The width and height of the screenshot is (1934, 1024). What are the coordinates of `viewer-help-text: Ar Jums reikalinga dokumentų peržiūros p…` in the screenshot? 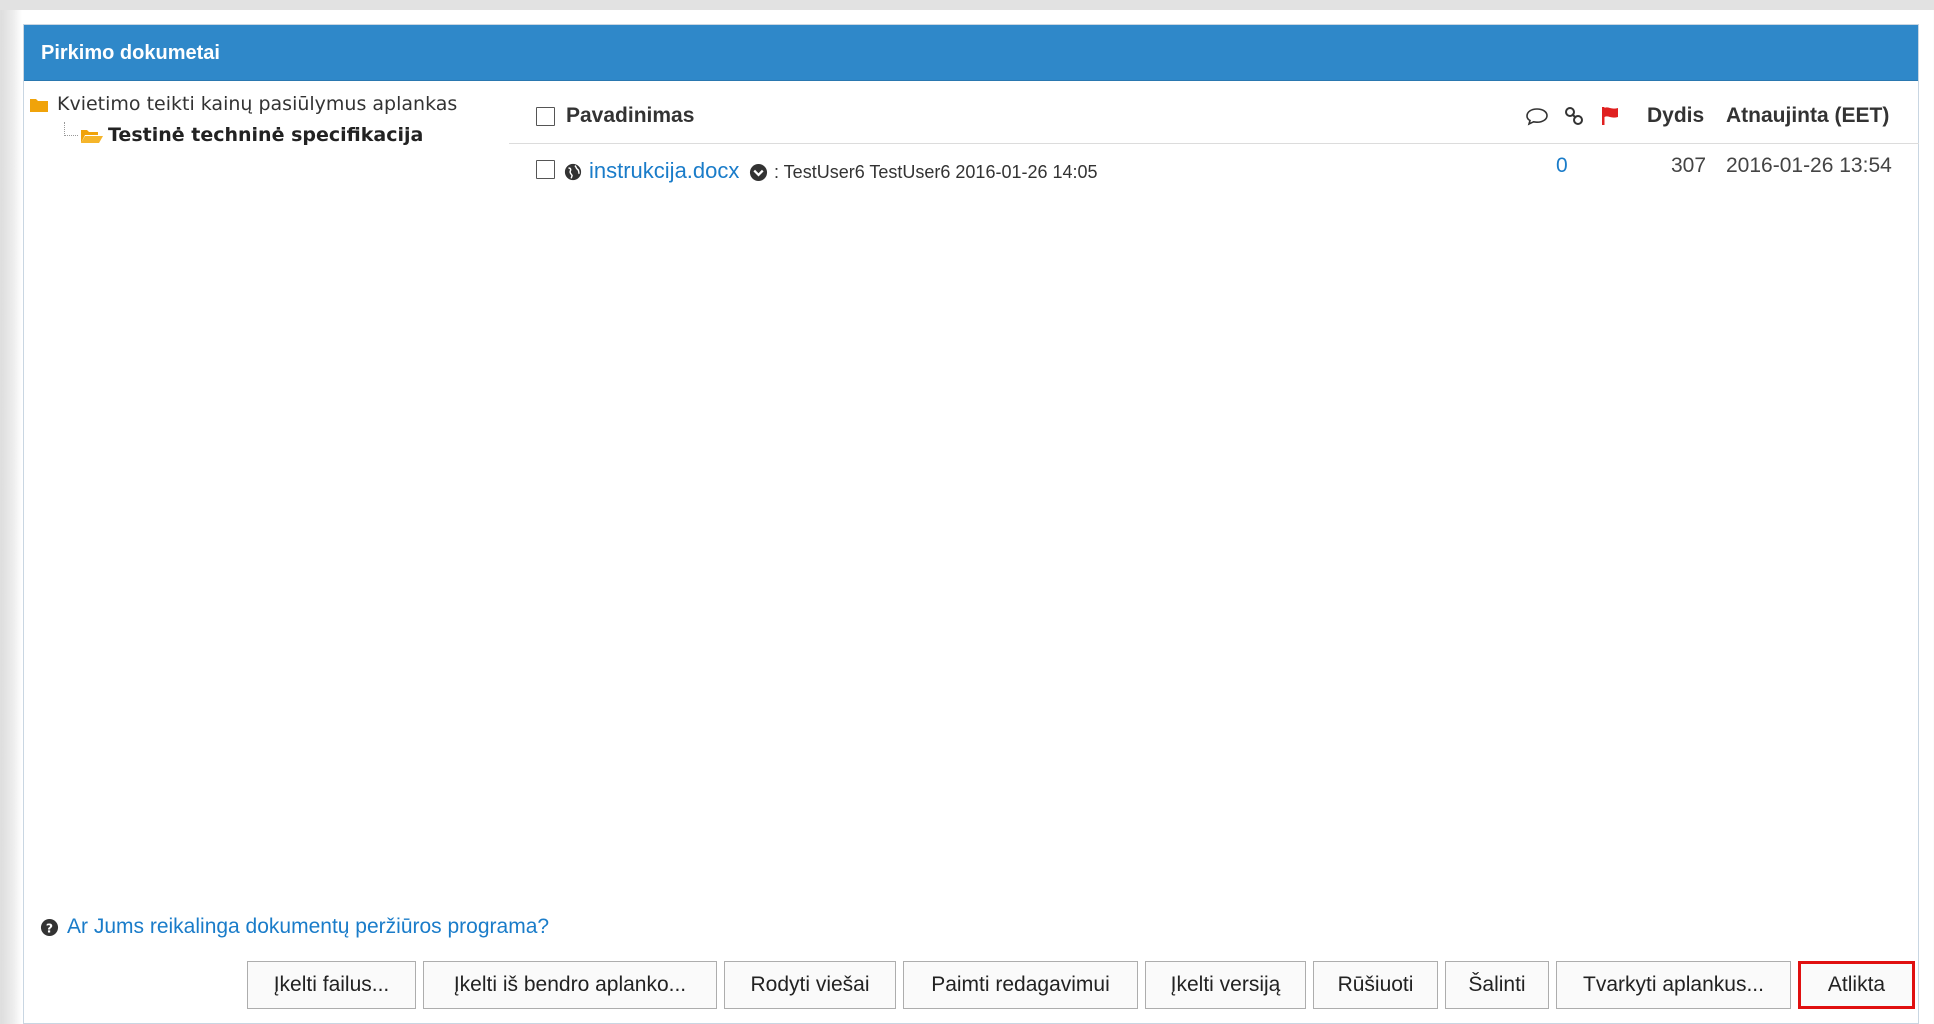 It's located at (308, 926).